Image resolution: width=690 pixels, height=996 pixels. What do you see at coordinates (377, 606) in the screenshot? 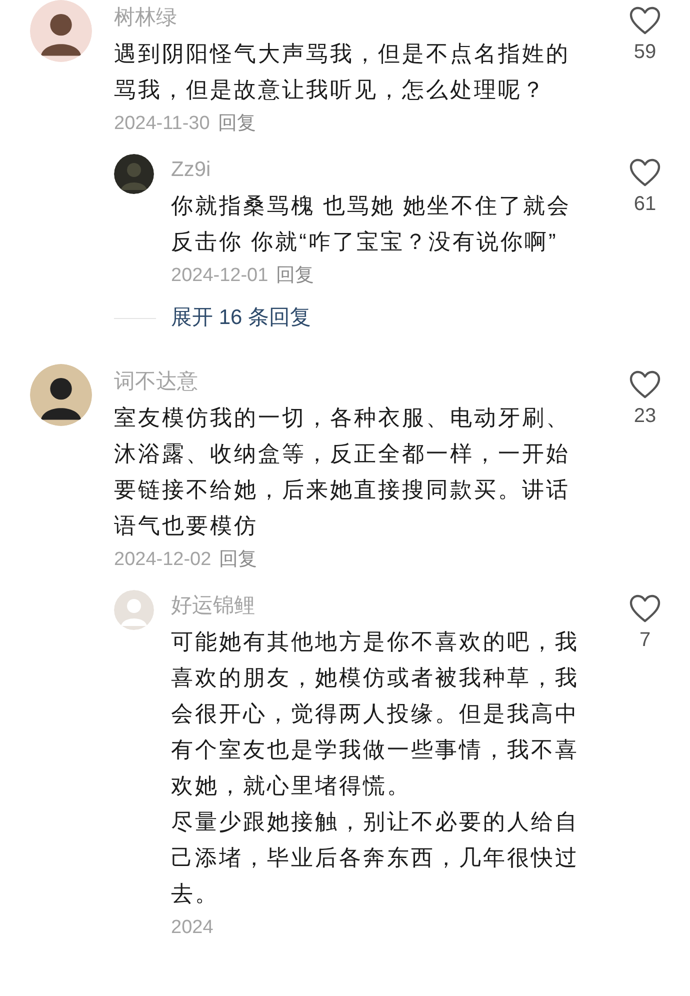
I see `username: 好运锦鲤` at bounding box center [377, 606].